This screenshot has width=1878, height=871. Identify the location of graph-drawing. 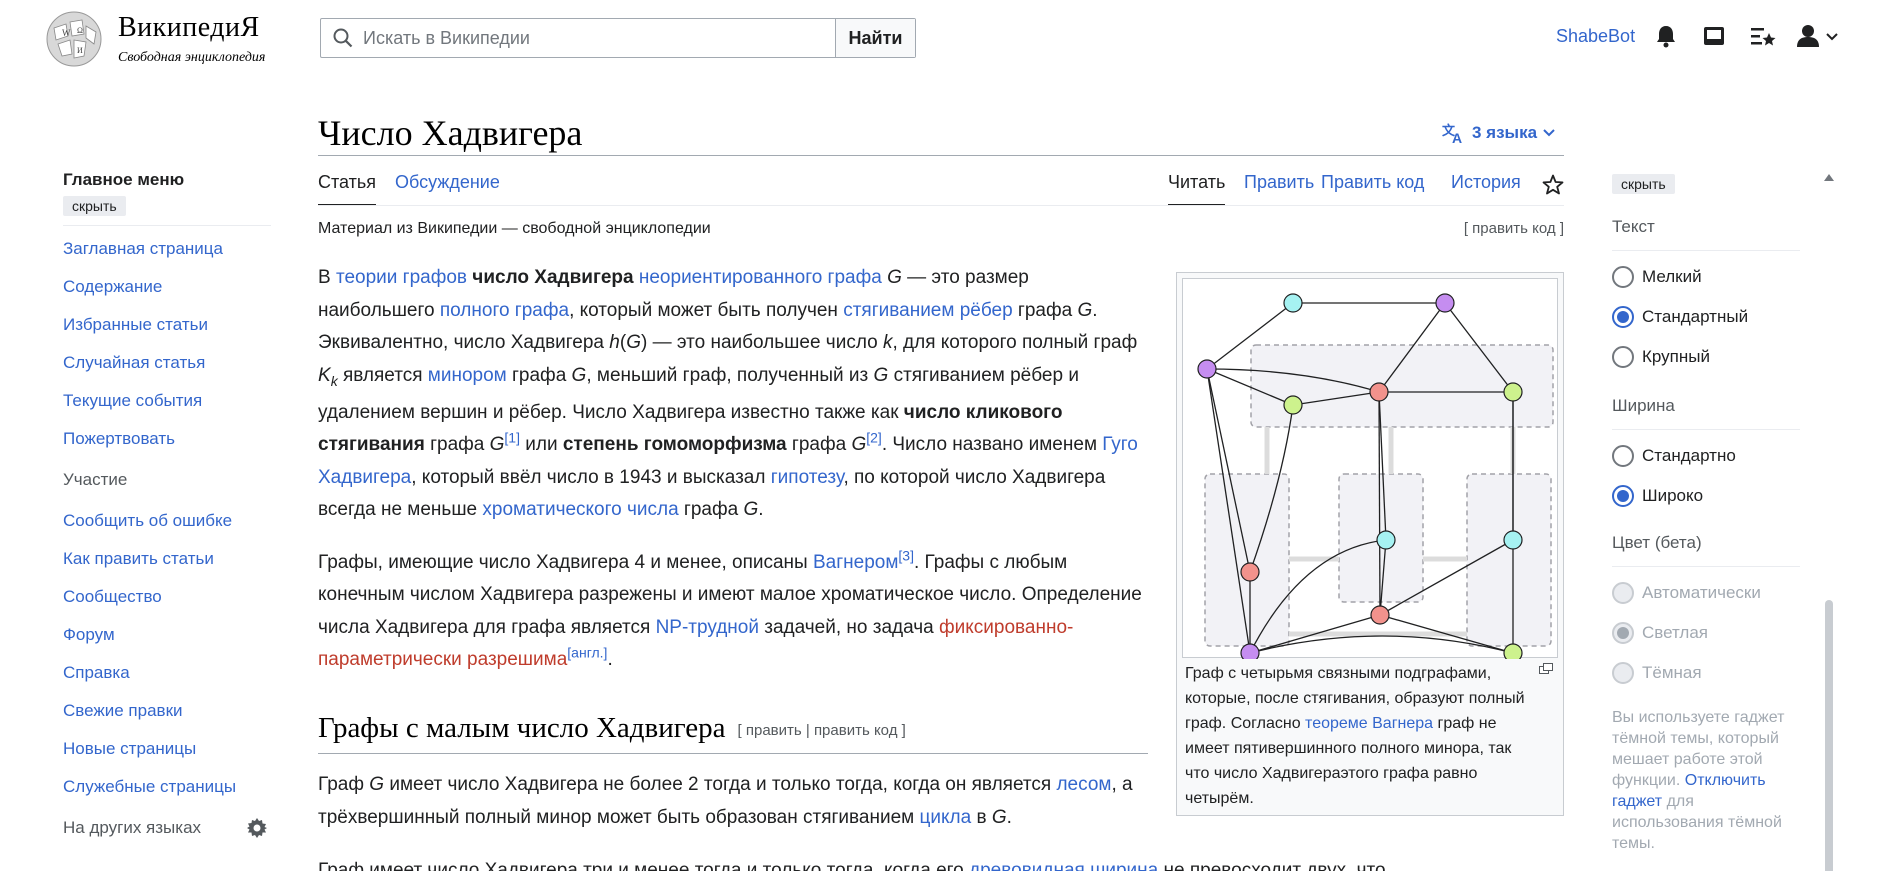
(1375, 478).